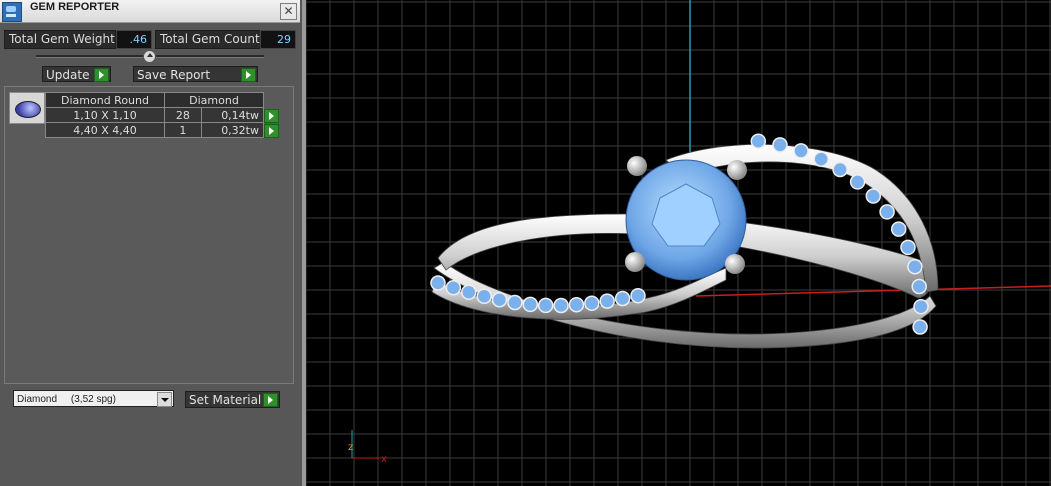 The image size is (1051, 486). I want to click on update-button: Update, so click(76, 74).